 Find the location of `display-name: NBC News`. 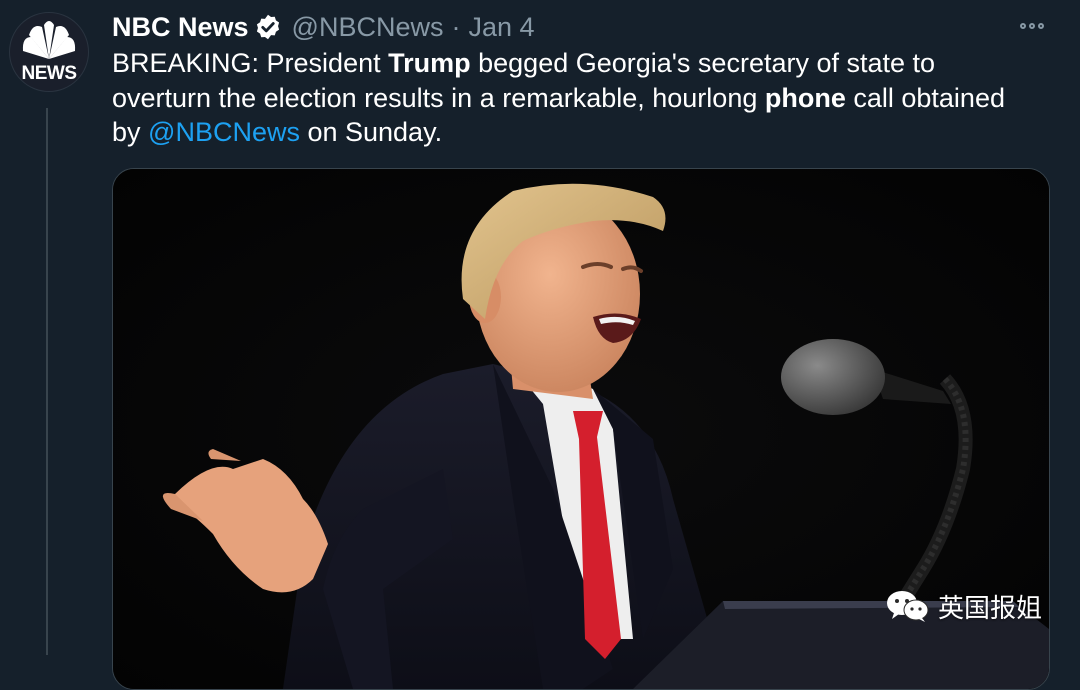

display-name: NBC News is located at coordinates (180, 27).